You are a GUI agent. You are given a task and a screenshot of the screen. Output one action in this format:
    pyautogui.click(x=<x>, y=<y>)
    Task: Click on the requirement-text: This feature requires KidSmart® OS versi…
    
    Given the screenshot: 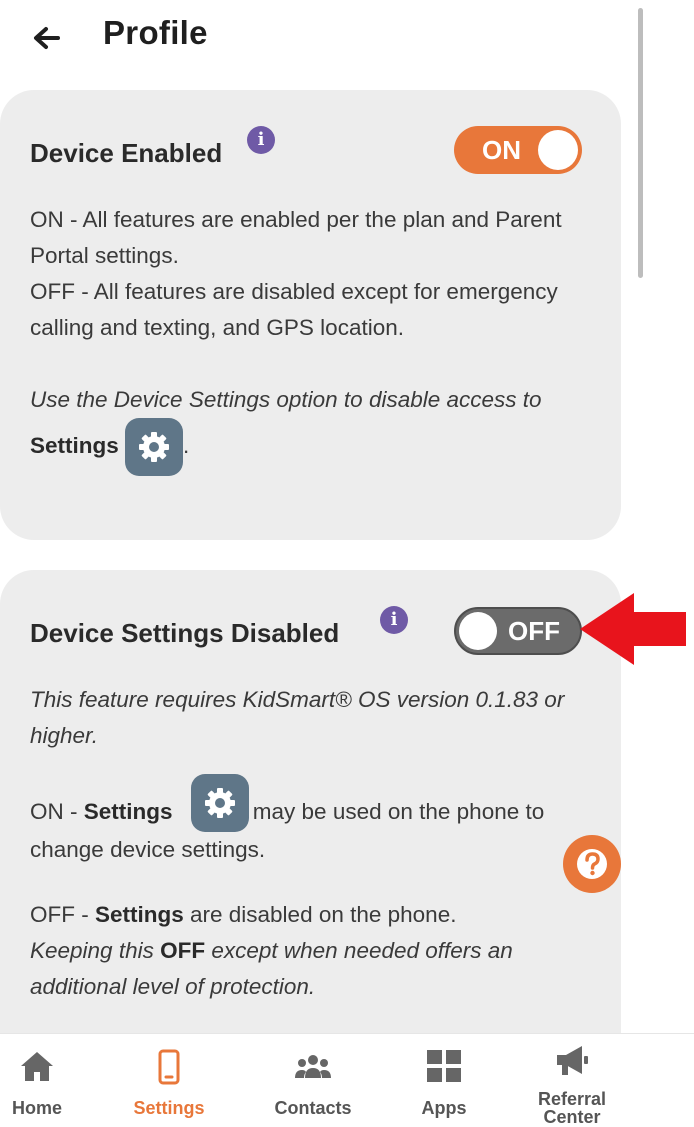 What is the action you would take?
    pyautogui.click(x=297, y=717)
    